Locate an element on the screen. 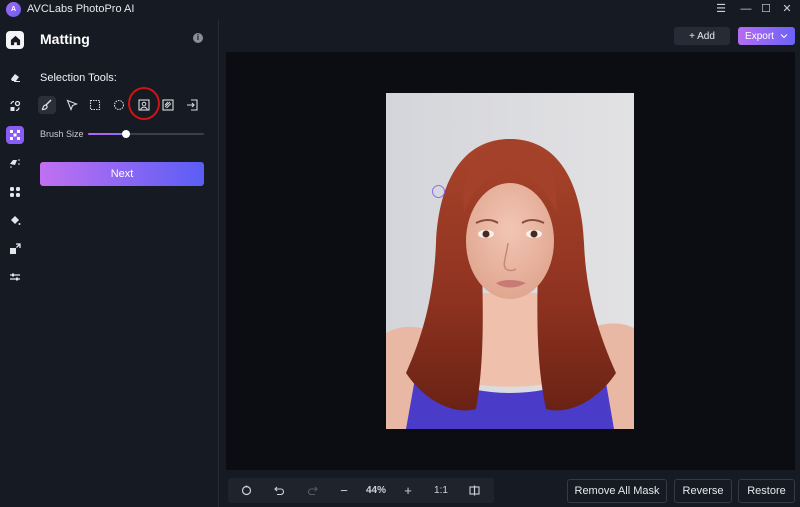 The height and width of the screenshot is (507, 800). brush-icon is located at coordinates (46, 105).